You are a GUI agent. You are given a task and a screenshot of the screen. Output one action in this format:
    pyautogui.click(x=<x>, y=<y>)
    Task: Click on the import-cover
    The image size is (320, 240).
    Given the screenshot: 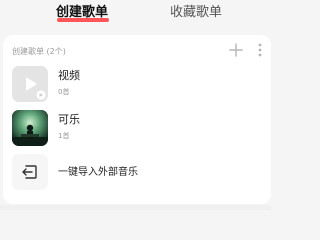 What is the action you would take?
    pyautogui.click(x=30, y=172)
    